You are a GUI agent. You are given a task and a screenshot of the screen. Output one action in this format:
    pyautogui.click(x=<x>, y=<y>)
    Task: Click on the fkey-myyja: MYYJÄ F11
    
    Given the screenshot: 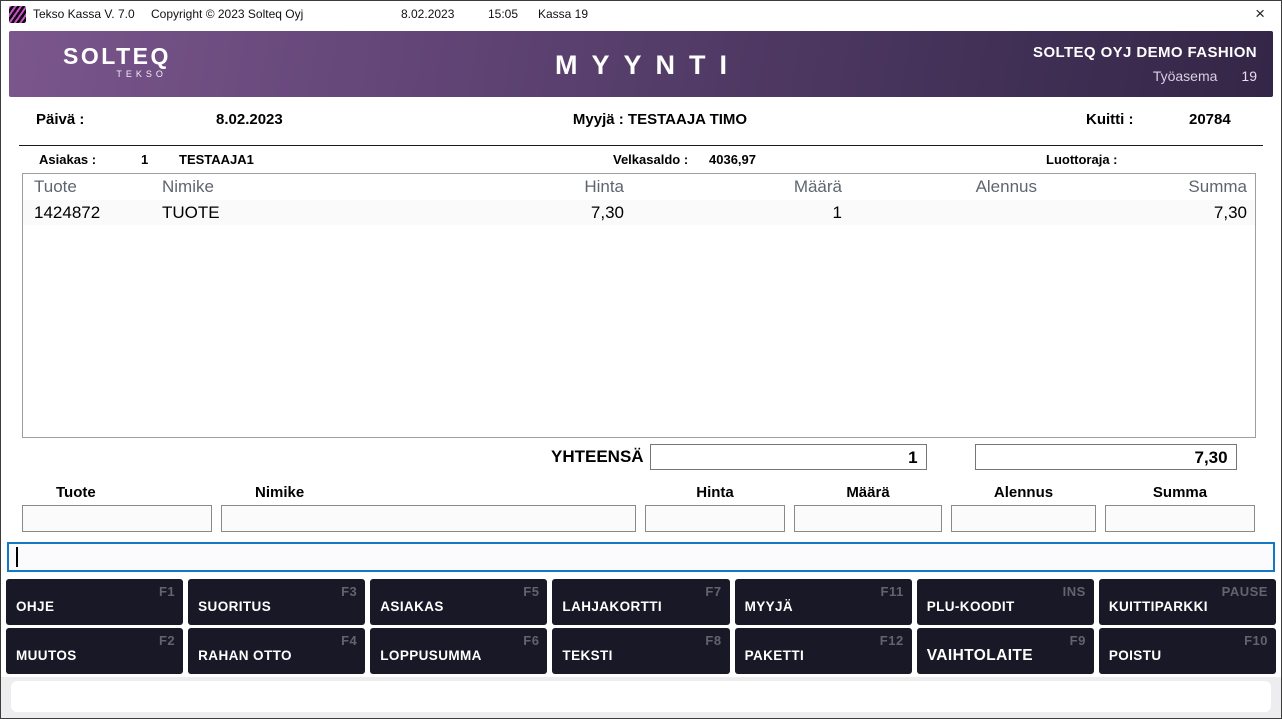 What is the action you would take?
    pyautogui.click(x=823, y=602)
    